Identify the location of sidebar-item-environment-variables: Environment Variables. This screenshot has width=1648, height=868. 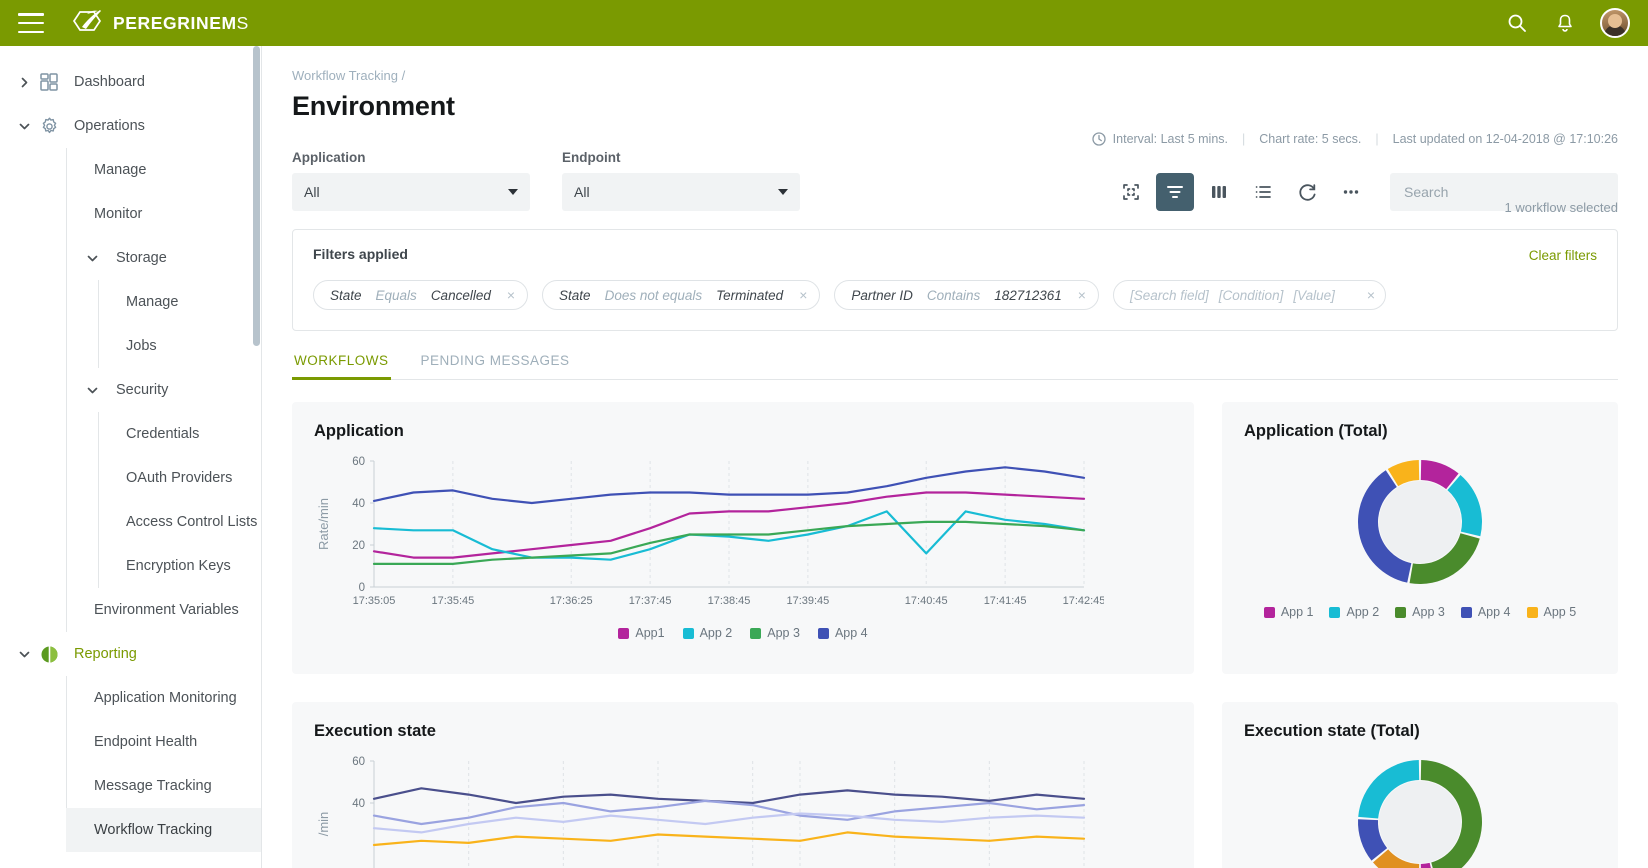
(163, 610).